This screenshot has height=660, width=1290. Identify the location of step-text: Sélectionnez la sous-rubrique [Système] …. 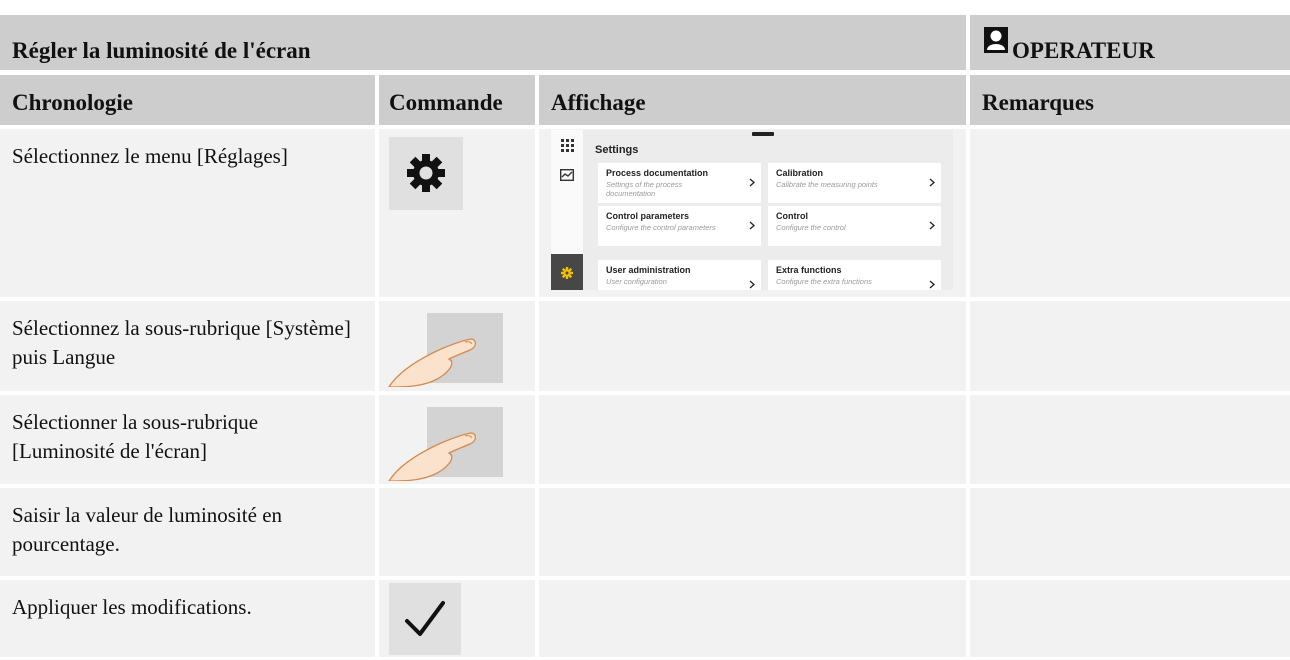
(181, 342).